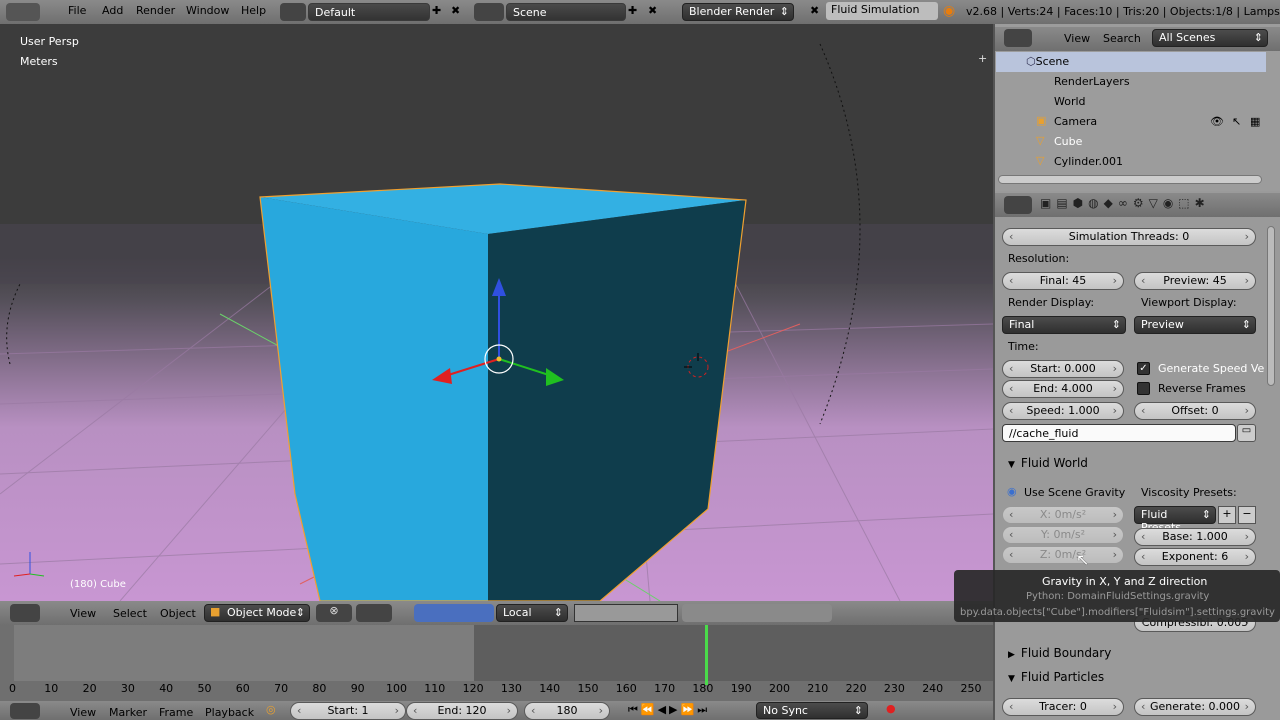 The width and height of the screenshot is (1280, 720). I want to click on outliner-editor-icon, so click(1018, 38).